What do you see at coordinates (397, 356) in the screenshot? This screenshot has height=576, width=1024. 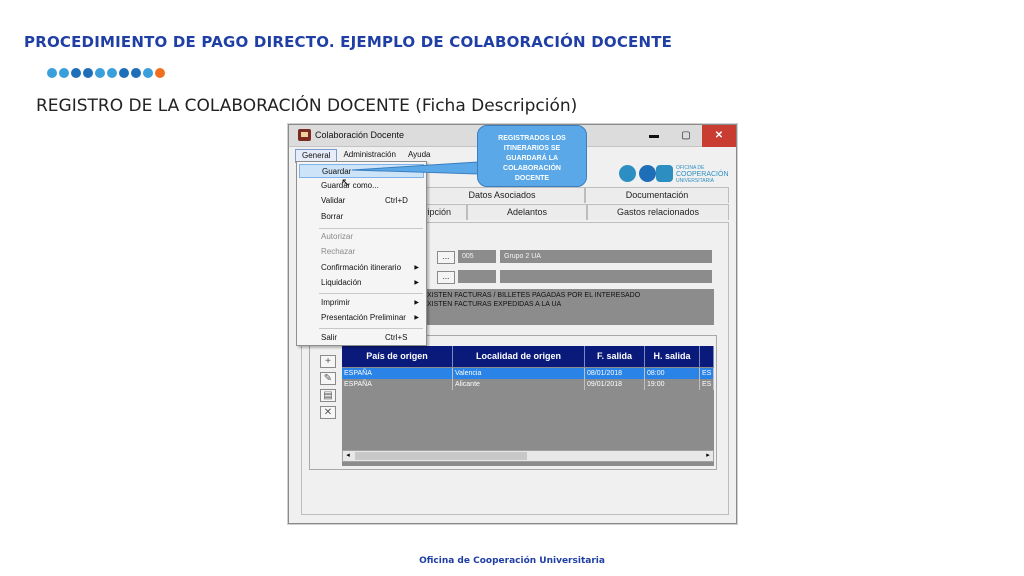 I see `col-pais-origen: País de origen` at bounding box center [397, 356].